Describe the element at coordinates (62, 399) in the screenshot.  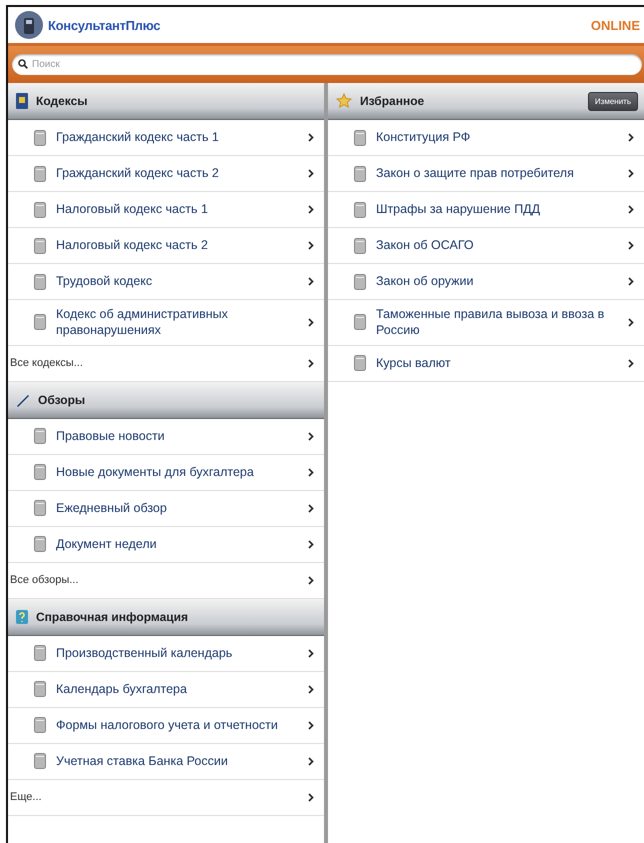
I see `section-title: Обзоры` at that location.